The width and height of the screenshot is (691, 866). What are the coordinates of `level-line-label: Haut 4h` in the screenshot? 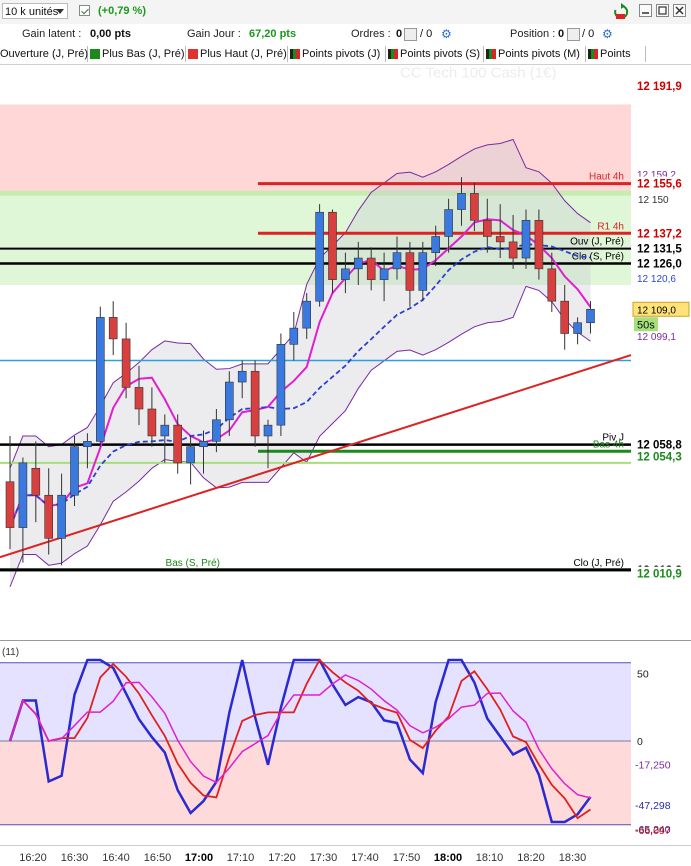 It's located at (606, 177).